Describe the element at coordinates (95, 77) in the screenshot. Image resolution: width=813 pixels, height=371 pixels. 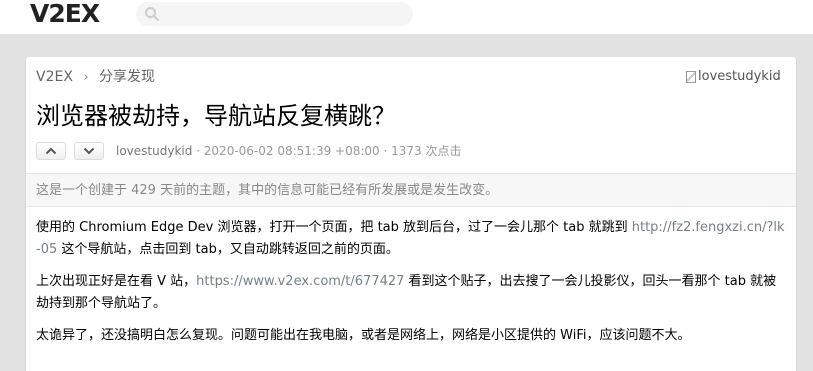
I see `breadcrumb: V2EX › 分享发现` at that location.